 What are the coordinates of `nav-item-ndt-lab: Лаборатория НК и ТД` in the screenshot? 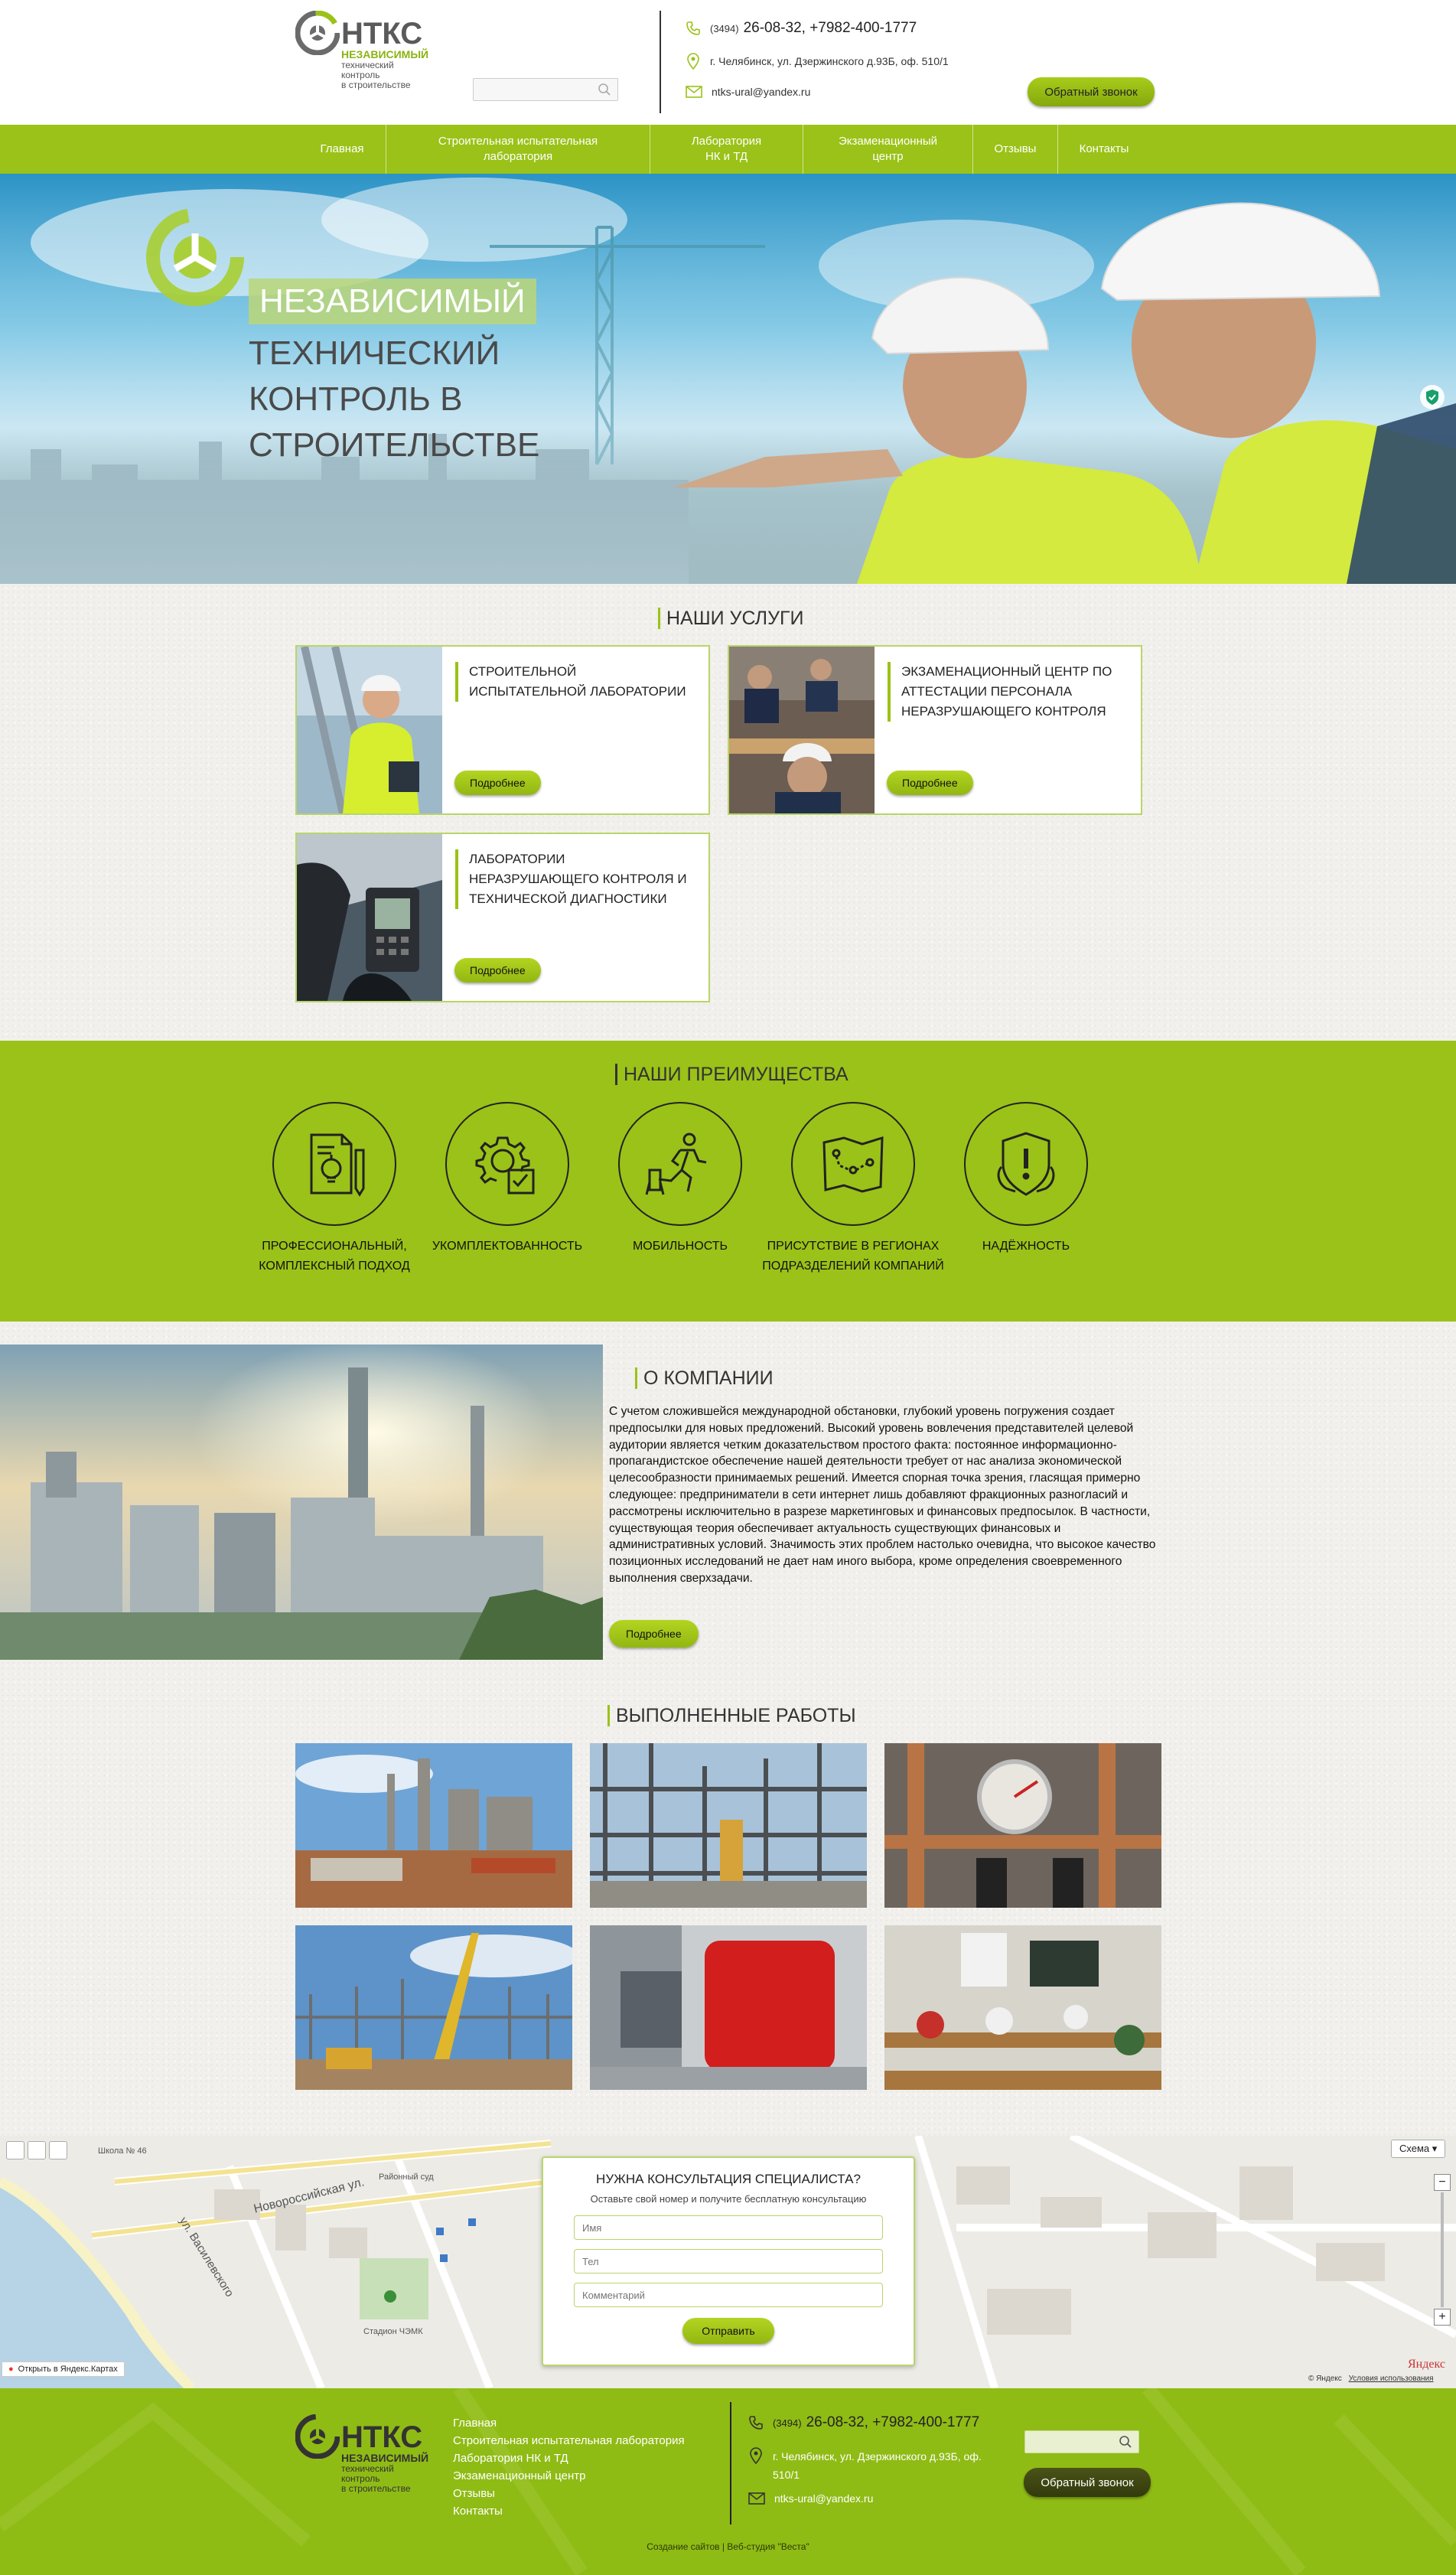 It's located at (726, 149).